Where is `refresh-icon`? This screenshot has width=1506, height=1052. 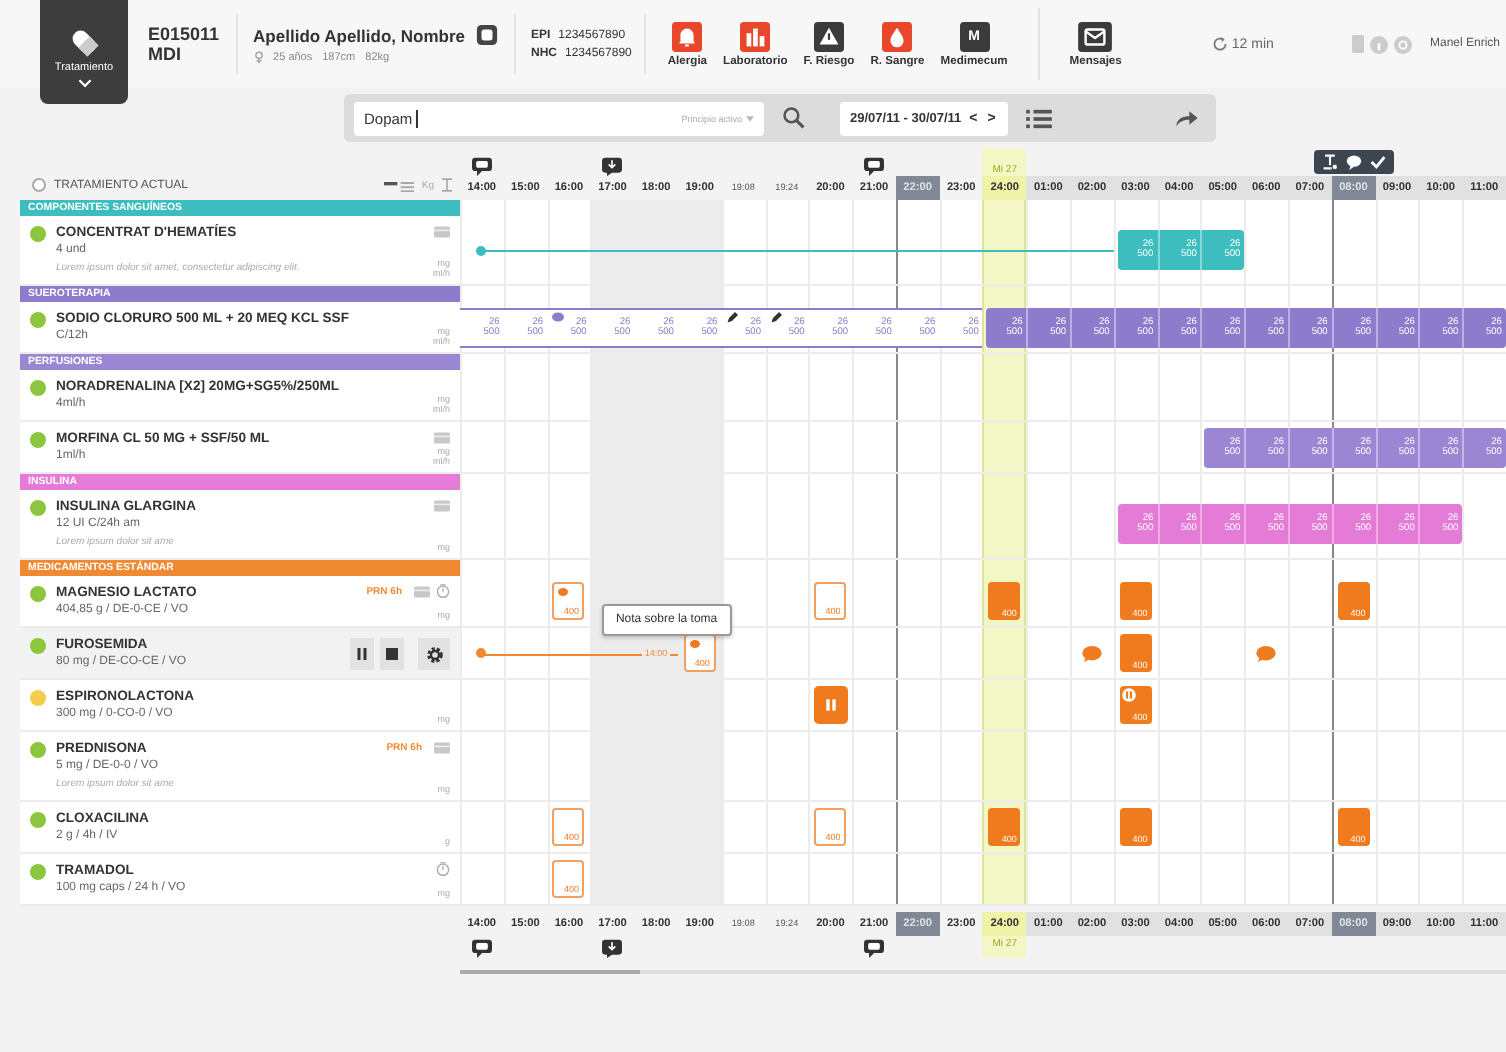 refresh-icon is located at coordinates (1219, 44).